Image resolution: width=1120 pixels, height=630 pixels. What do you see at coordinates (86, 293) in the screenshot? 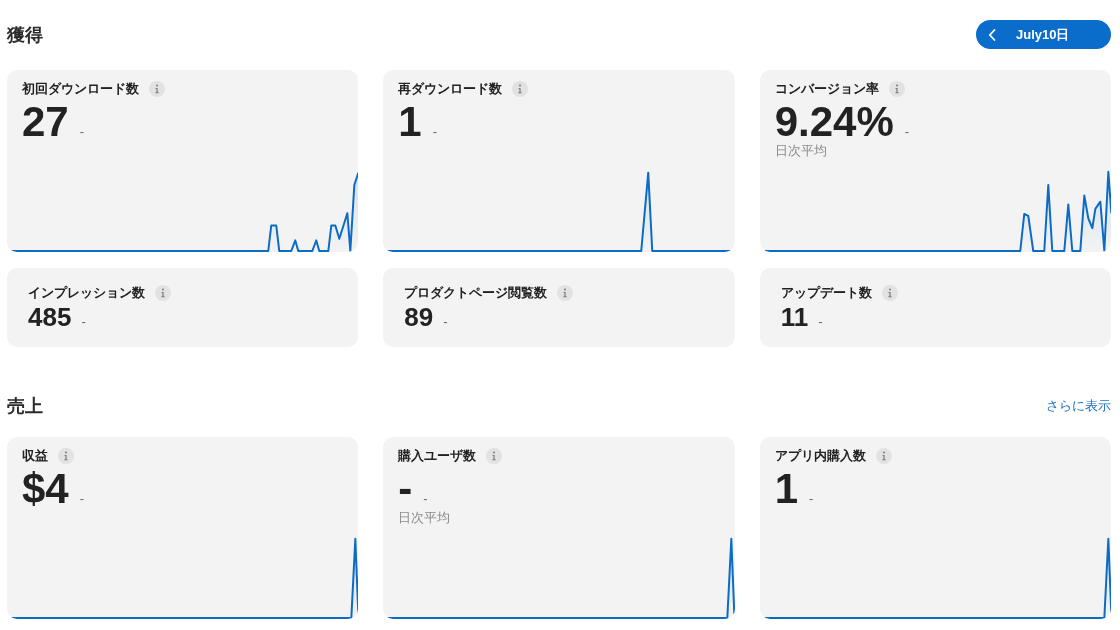
I see `metric-title: インプレッション数` at bounding box center [86, 293].